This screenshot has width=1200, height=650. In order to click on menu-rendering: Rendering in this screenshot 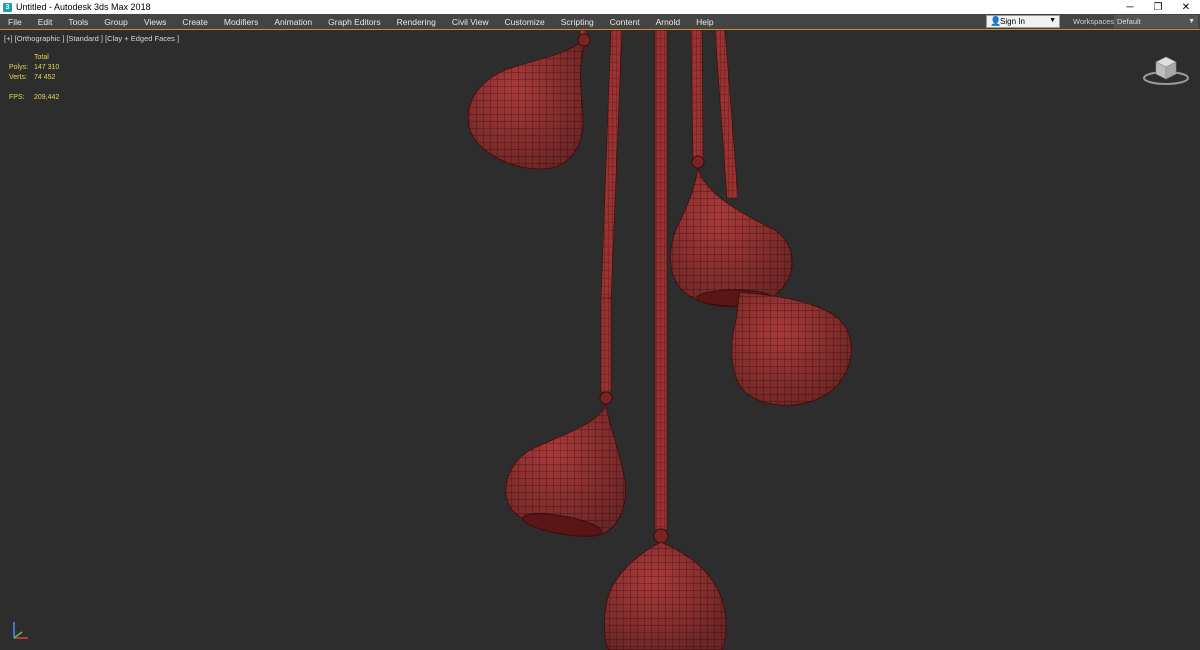, I will do `click(416, 22)`.